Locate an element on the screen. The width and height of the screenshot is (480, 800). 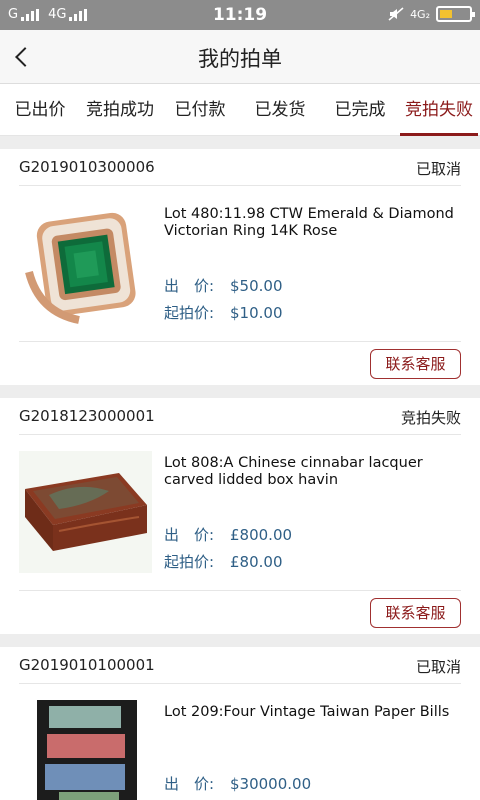
bid-price-value: £800.00 is located at coordinates (261, 535).